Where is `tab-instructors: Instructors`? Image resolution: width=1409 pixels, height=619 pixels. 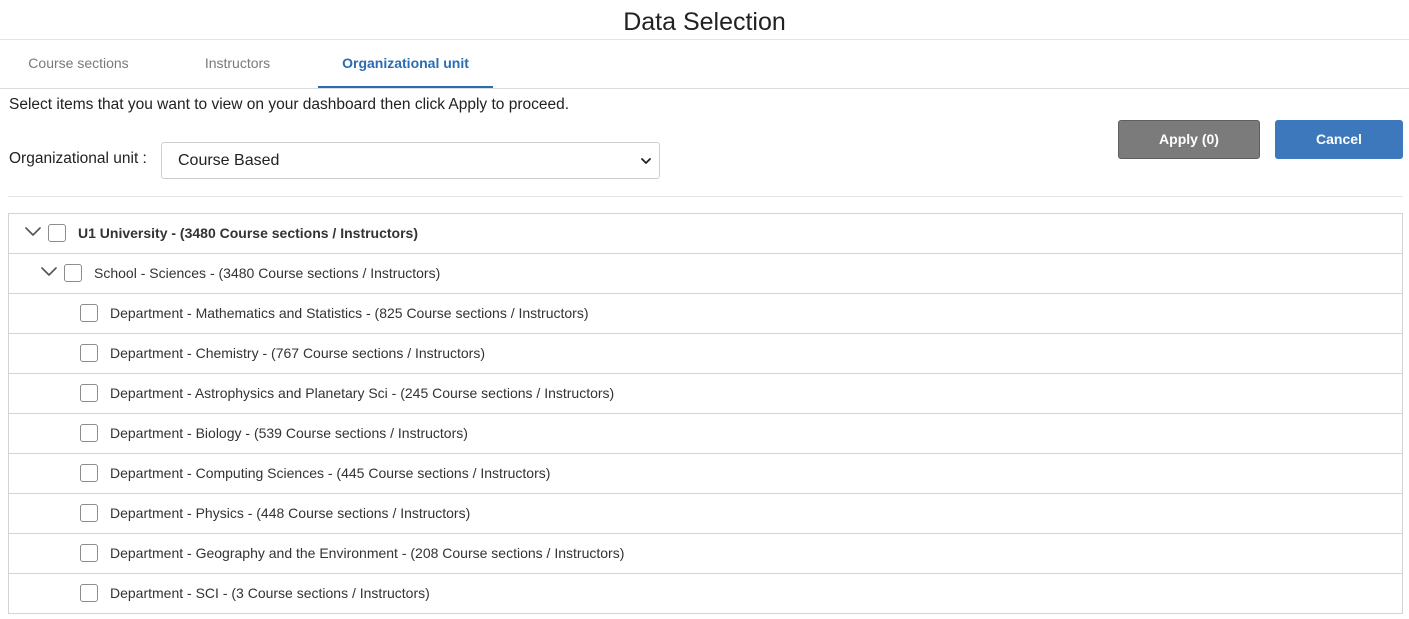
tab-instructors: Instructors is located at coordinates (237, 63).